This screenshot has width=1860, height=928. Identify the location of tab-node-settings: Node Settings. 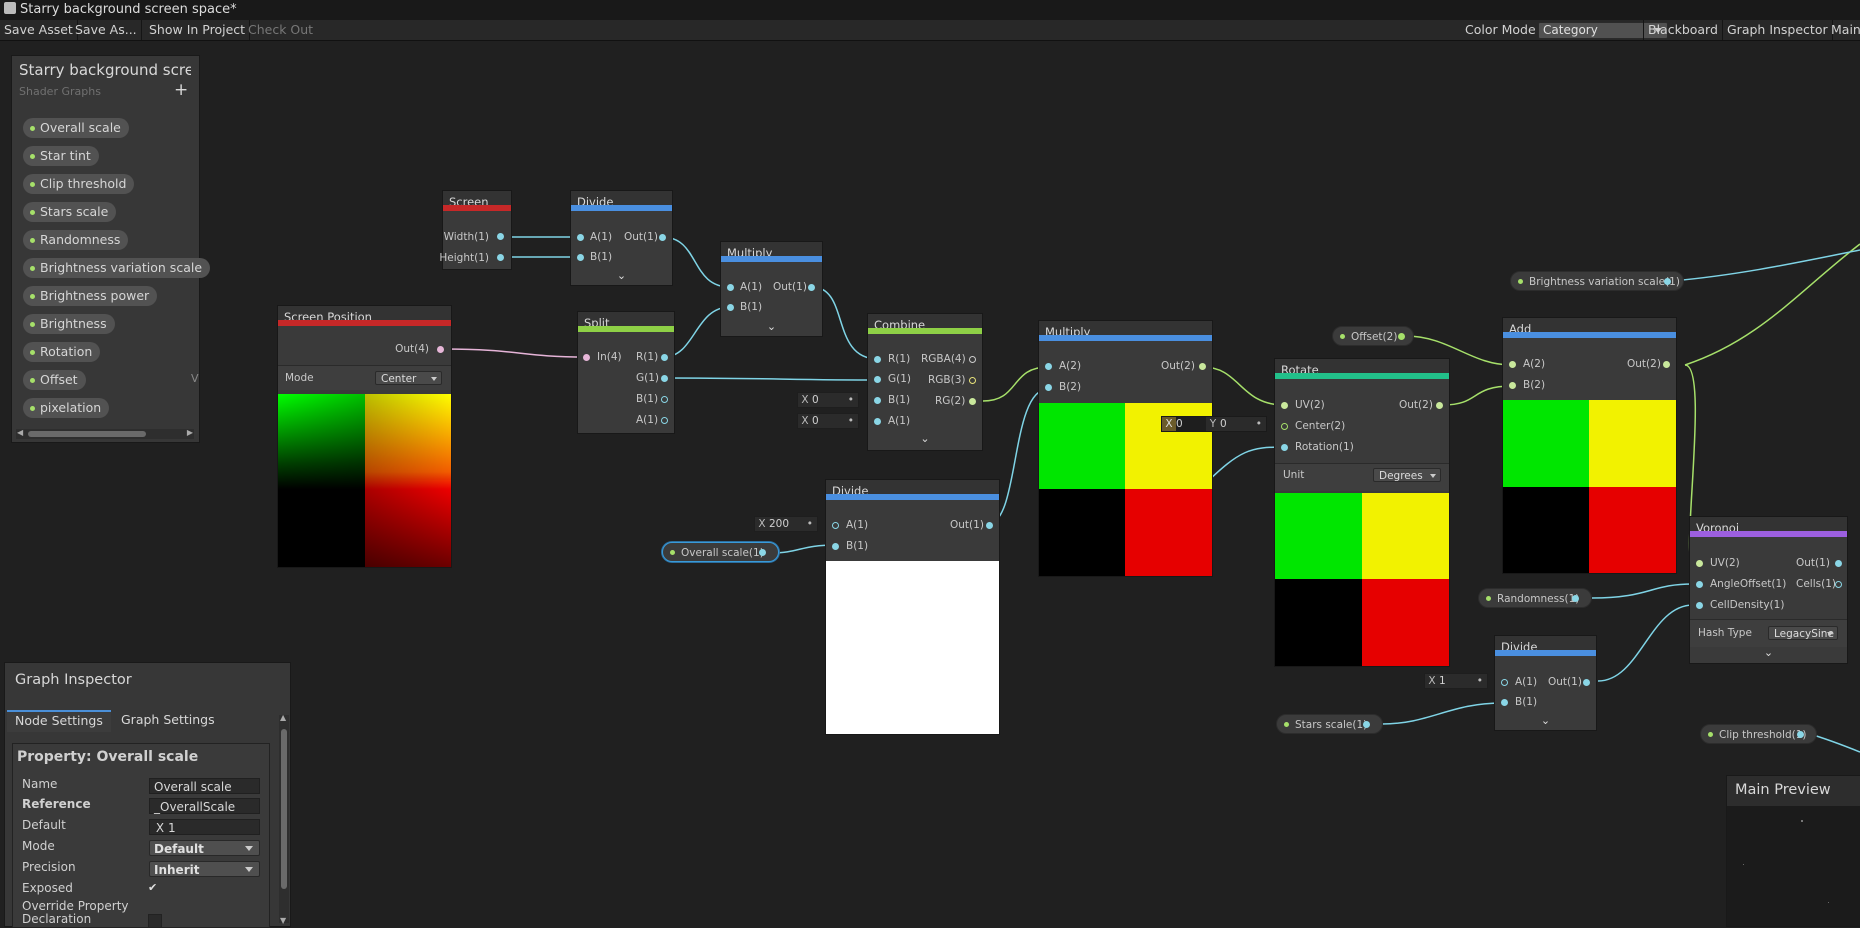
(59, 721).